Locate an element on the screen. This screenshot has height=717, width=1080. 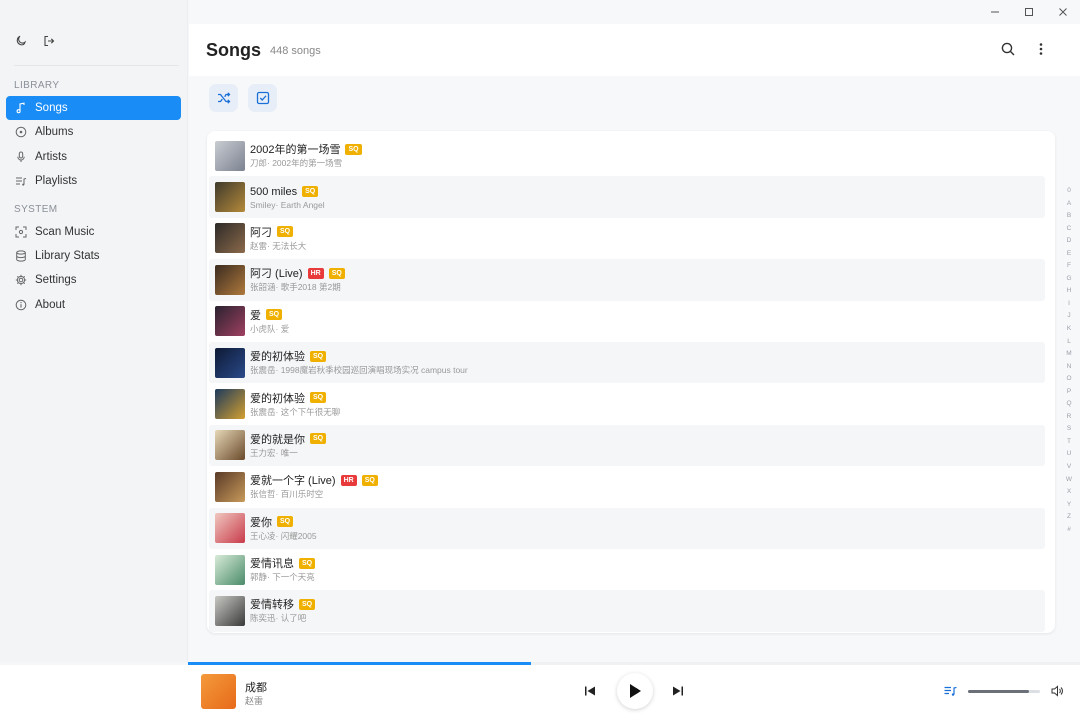
song-row: 阿刁 (Live) HR SQ 张韶涵· 歌手2018 第2期 is located at coordinates (627, 280).